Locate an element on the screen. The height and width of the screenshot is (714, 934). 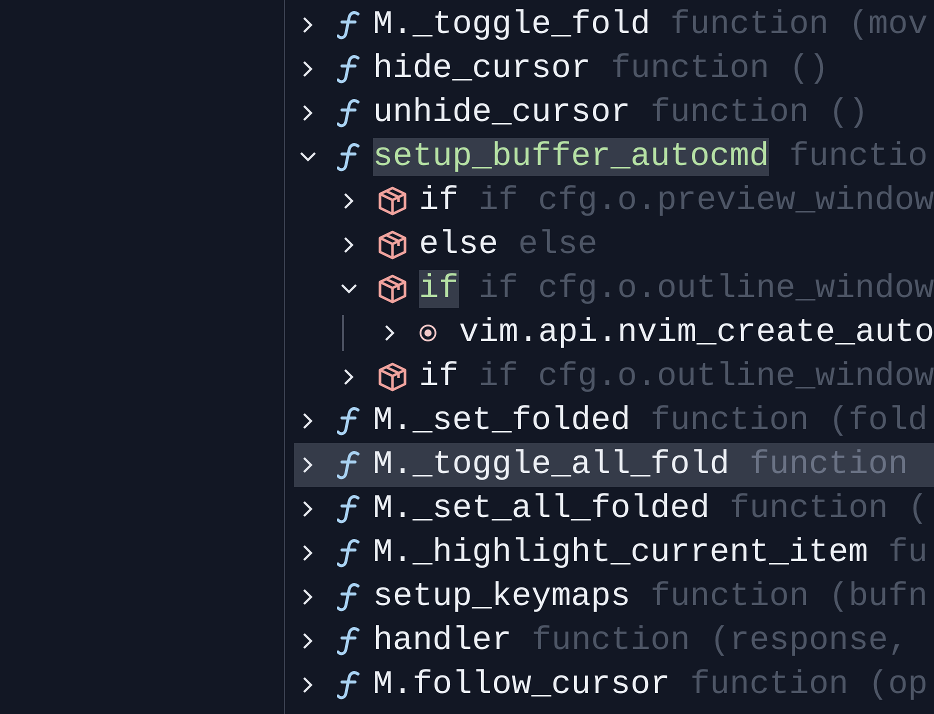
symbol-name: hide_cursor is located at coordinates (482, 69).